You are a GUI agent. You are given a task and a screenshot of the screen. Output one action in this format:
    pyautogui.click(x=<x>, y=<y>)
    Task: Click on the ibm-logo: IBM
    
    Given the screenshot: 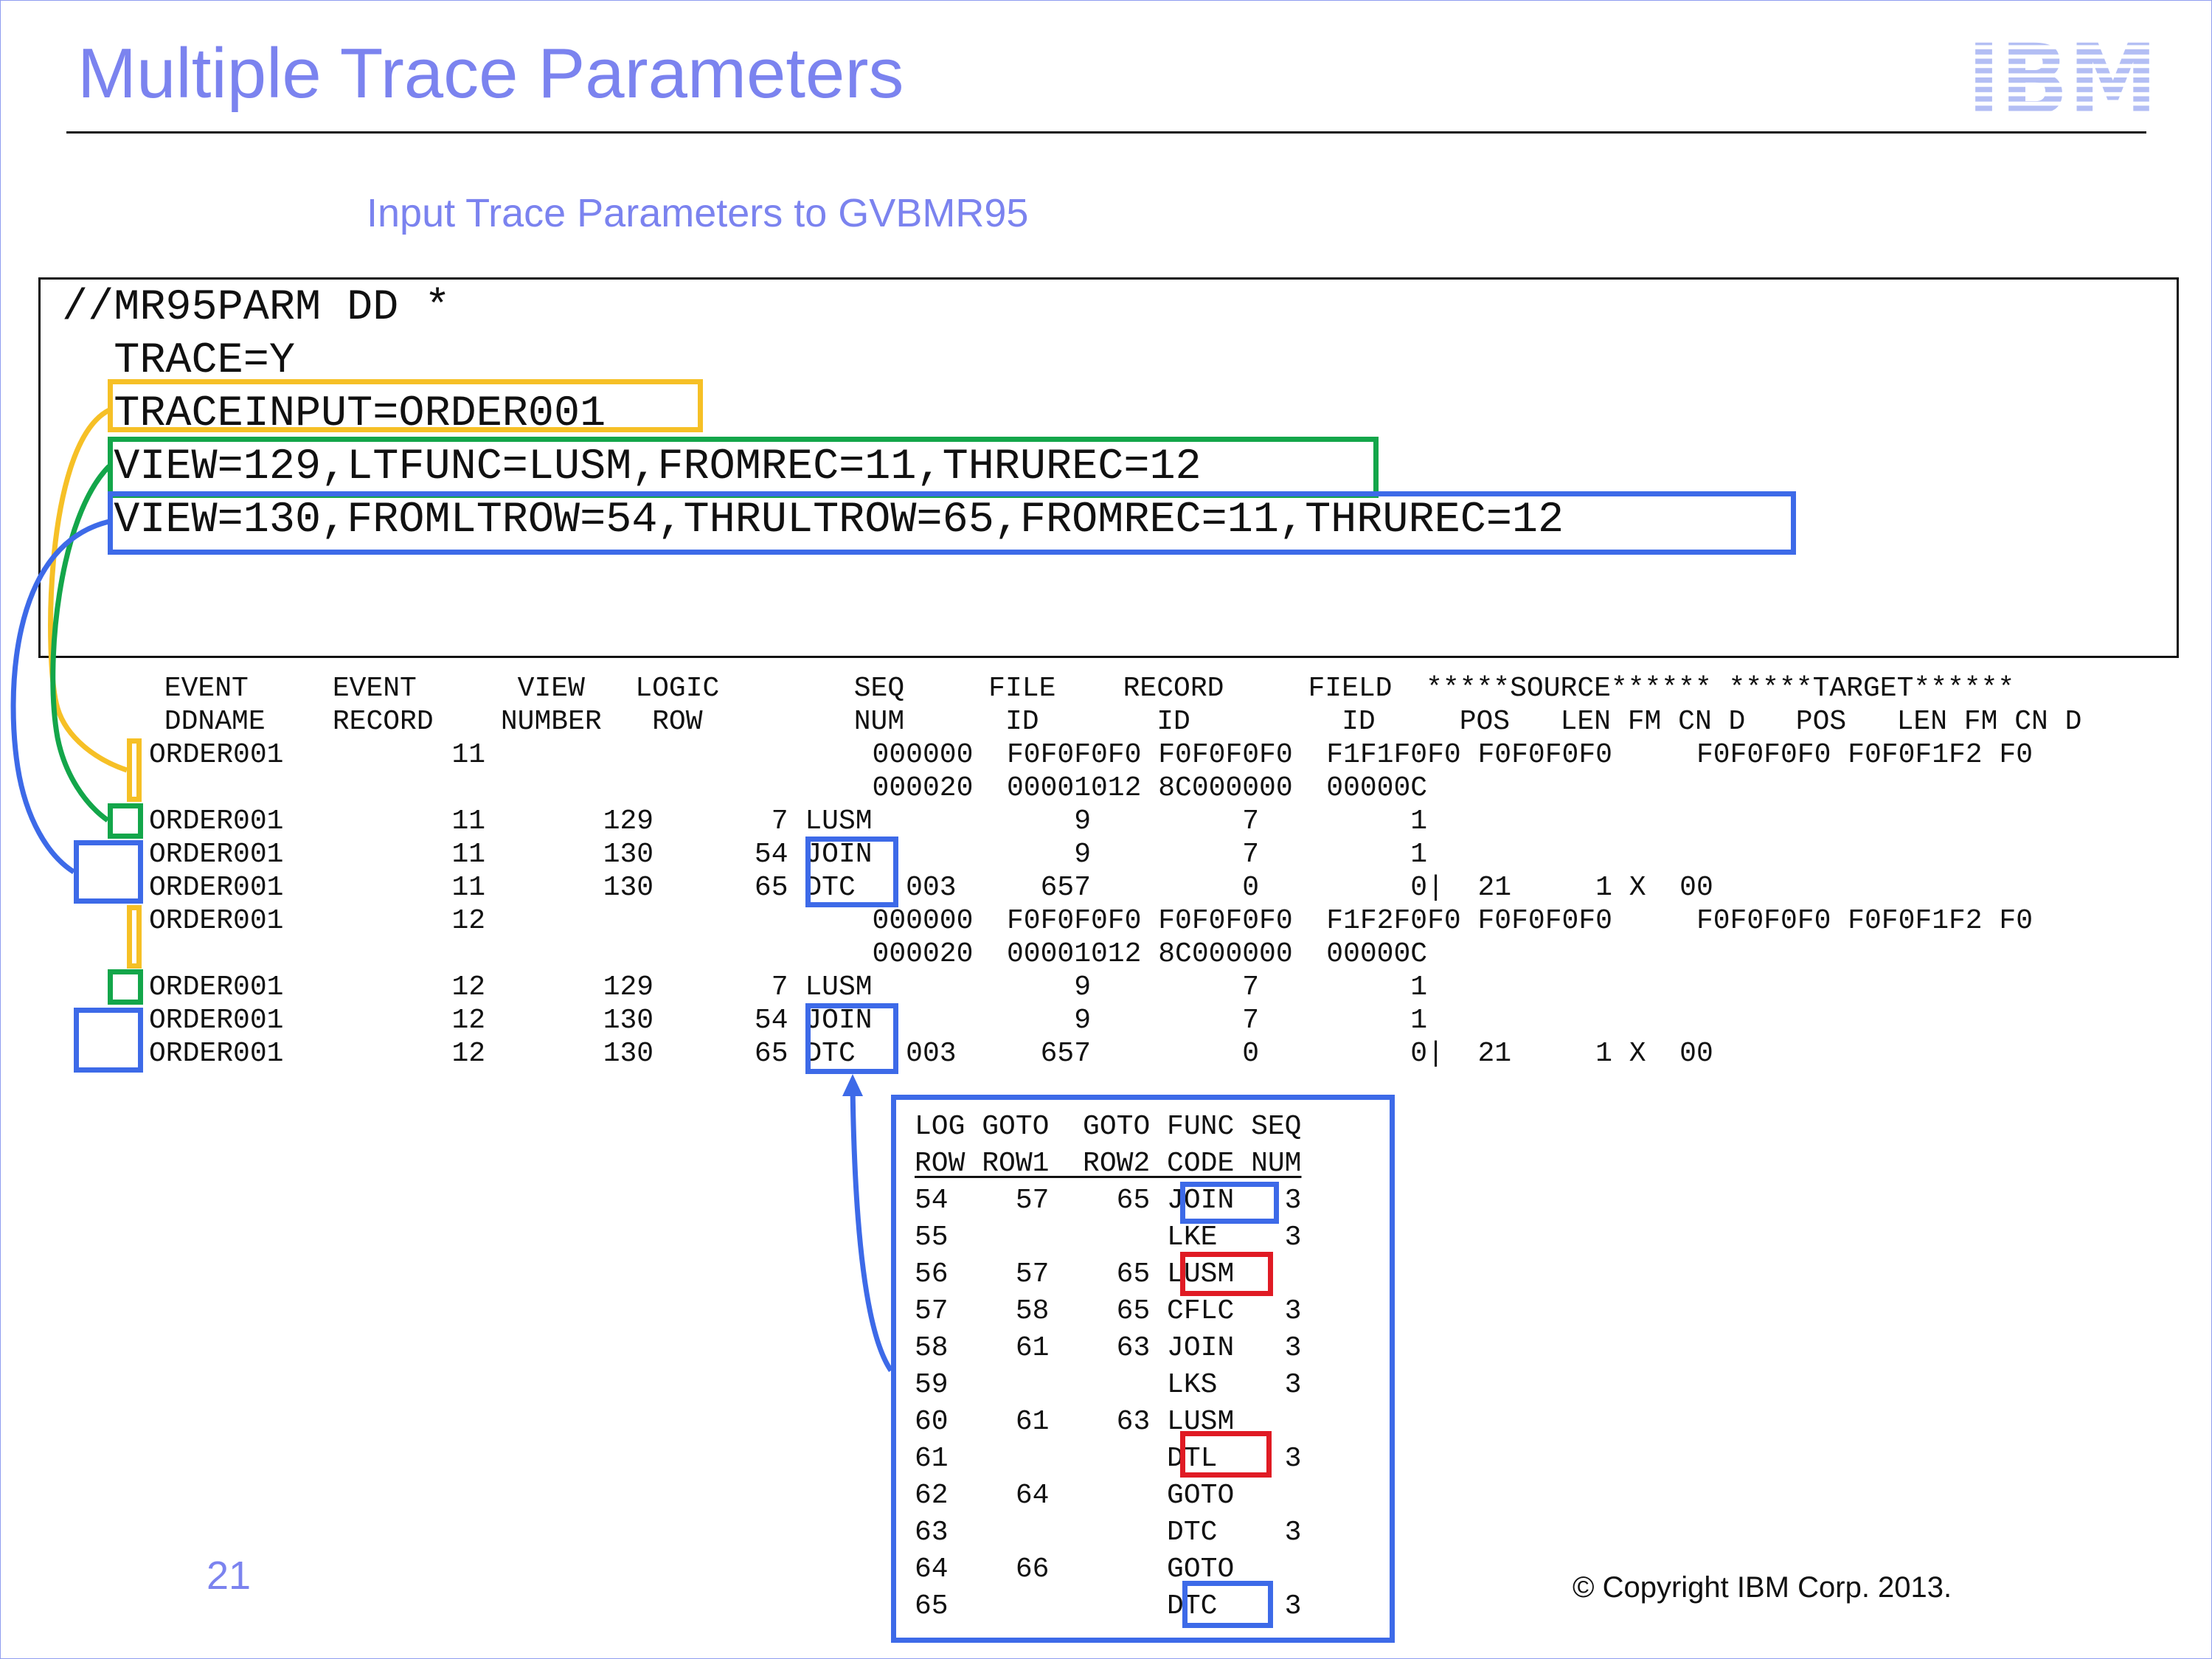 What is the action you would take?
    pyautogui.click(x=2062, y=78)
    